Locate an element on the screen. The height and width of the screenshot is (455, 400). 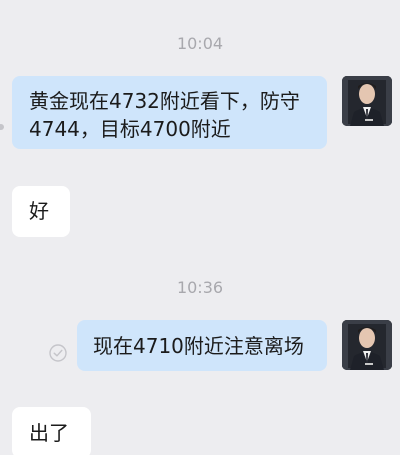
message-text: 现在4710附近注意离场 is located at coordinates (198, 346).